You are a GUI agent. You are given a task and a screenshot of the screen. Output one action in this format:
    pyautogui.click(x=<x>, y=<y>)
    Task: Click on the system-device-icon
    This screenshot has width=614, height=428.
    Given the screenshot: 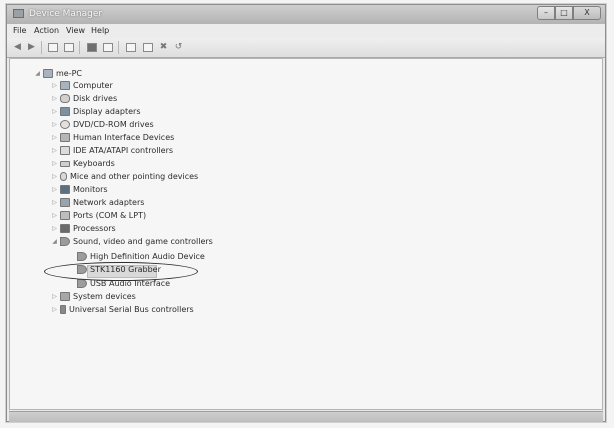 What is the action you would take?
    pyautogui.click(x=65, y=296)
    